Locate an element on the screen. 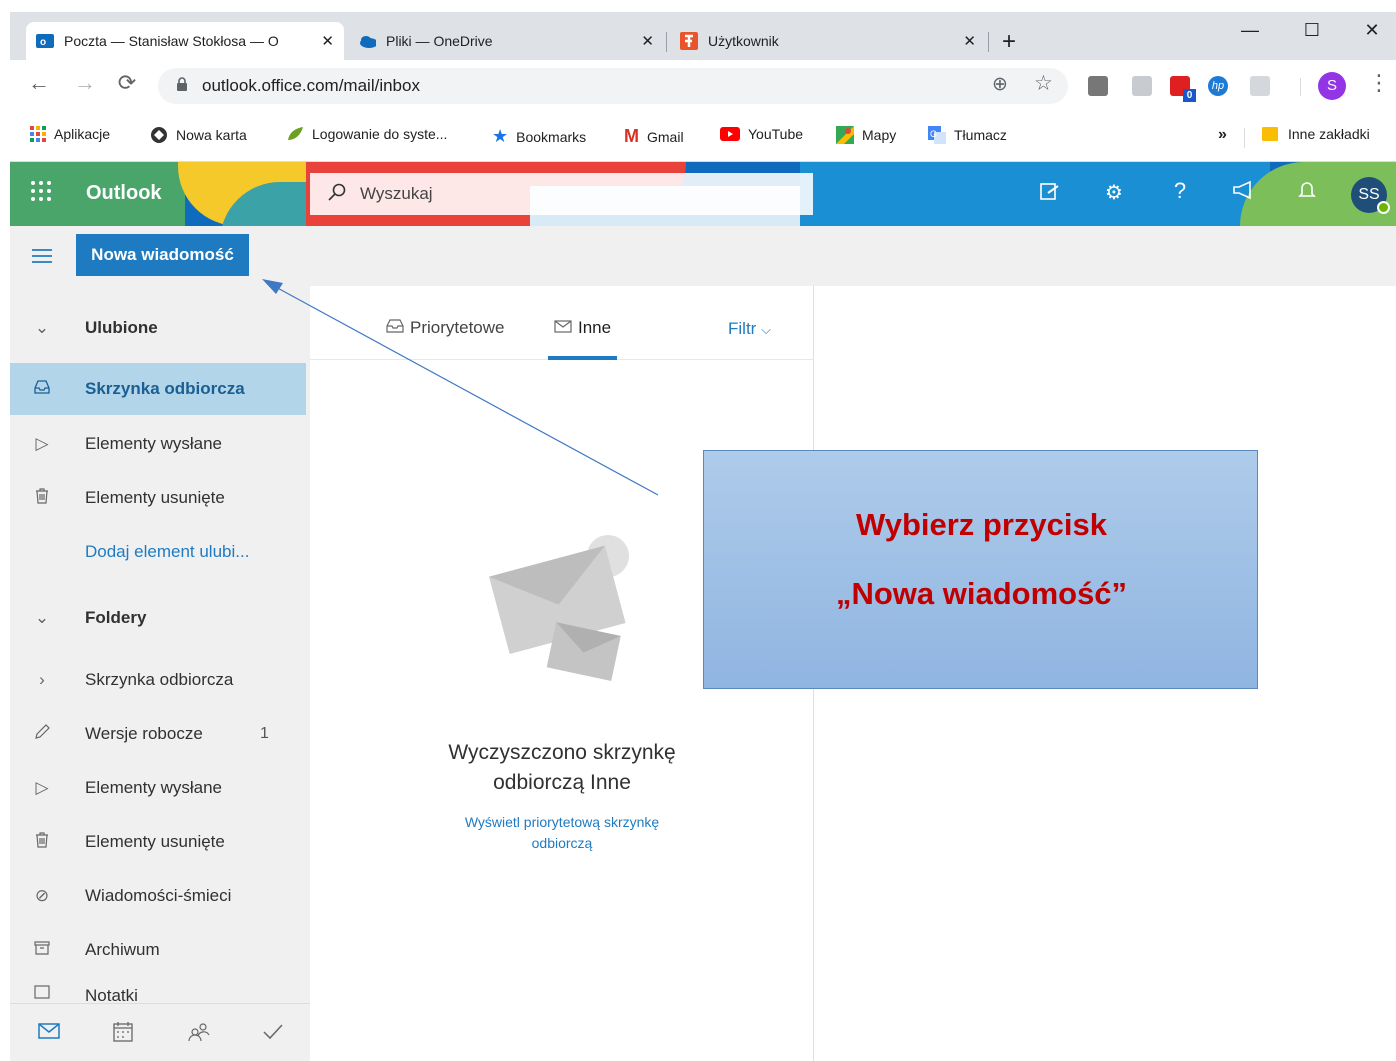 The image size is (1396, 1061). forward-icon: → is located at coordinates (85, 83).